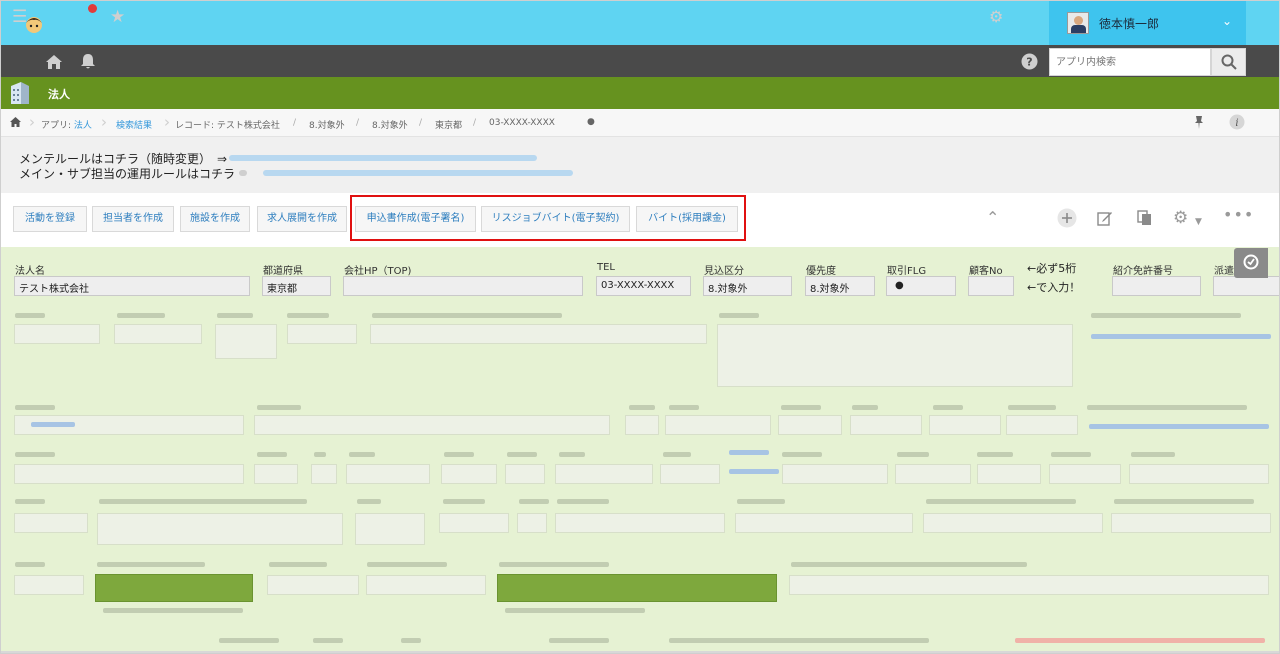 The width and height of the screenshot is (1280, 654). Describe the element at coordinates (991, 286) in the screenshot. I see `customer-no-field` at that location.